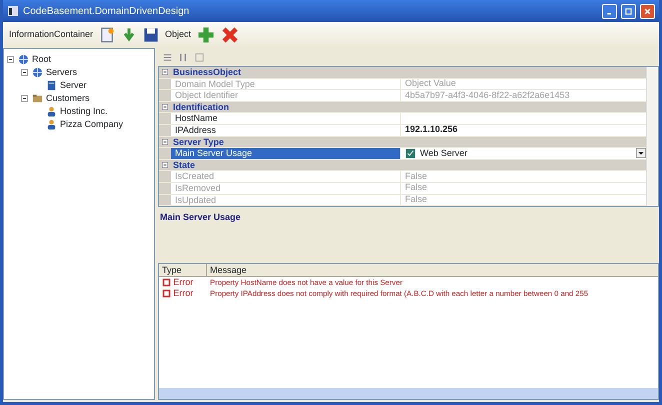  Describe the element at coordinates (641, 153) in the screenshot. I see `dropdown-icon` at that location.